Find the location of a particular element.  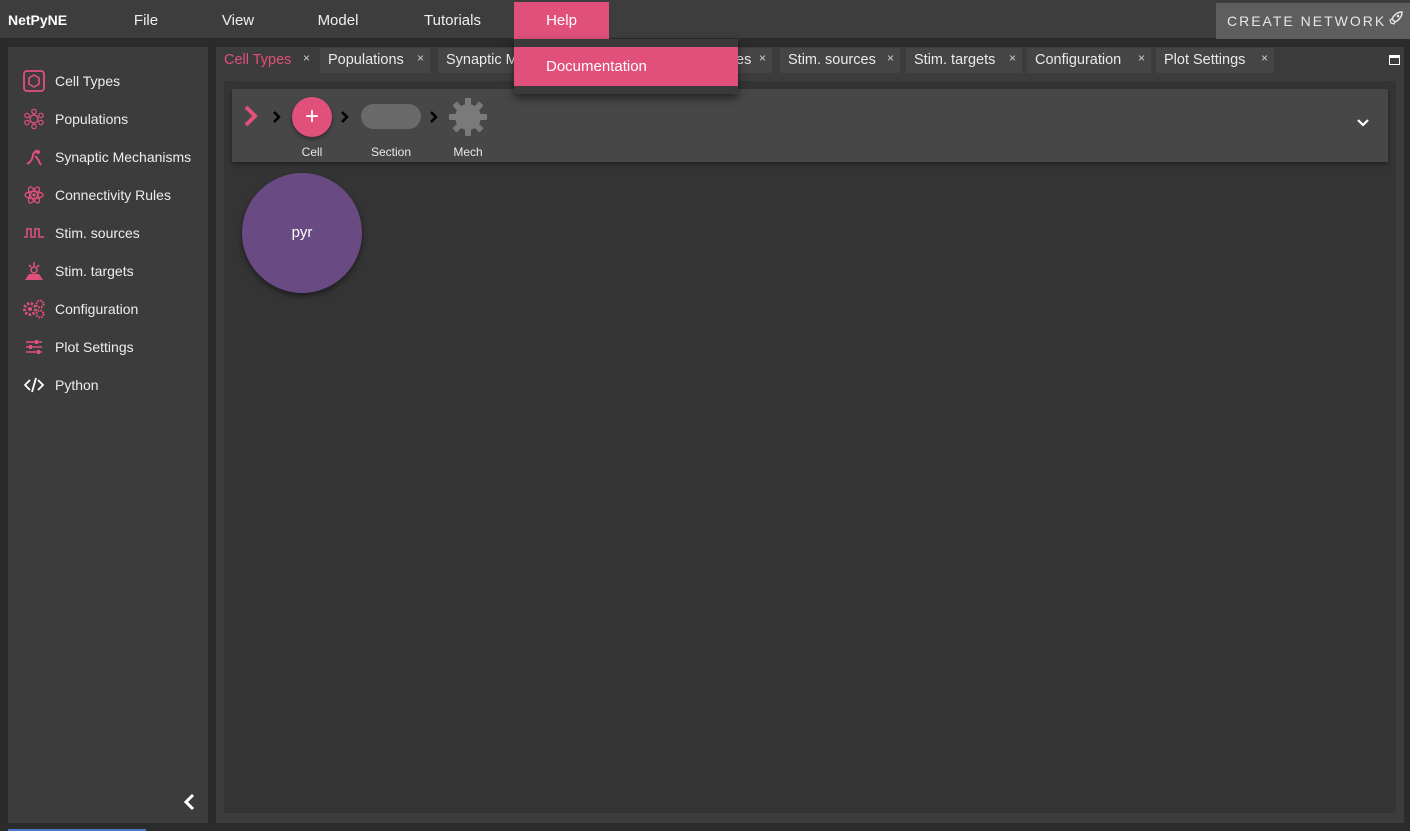

target-icon is located at coordinates (34, 271).